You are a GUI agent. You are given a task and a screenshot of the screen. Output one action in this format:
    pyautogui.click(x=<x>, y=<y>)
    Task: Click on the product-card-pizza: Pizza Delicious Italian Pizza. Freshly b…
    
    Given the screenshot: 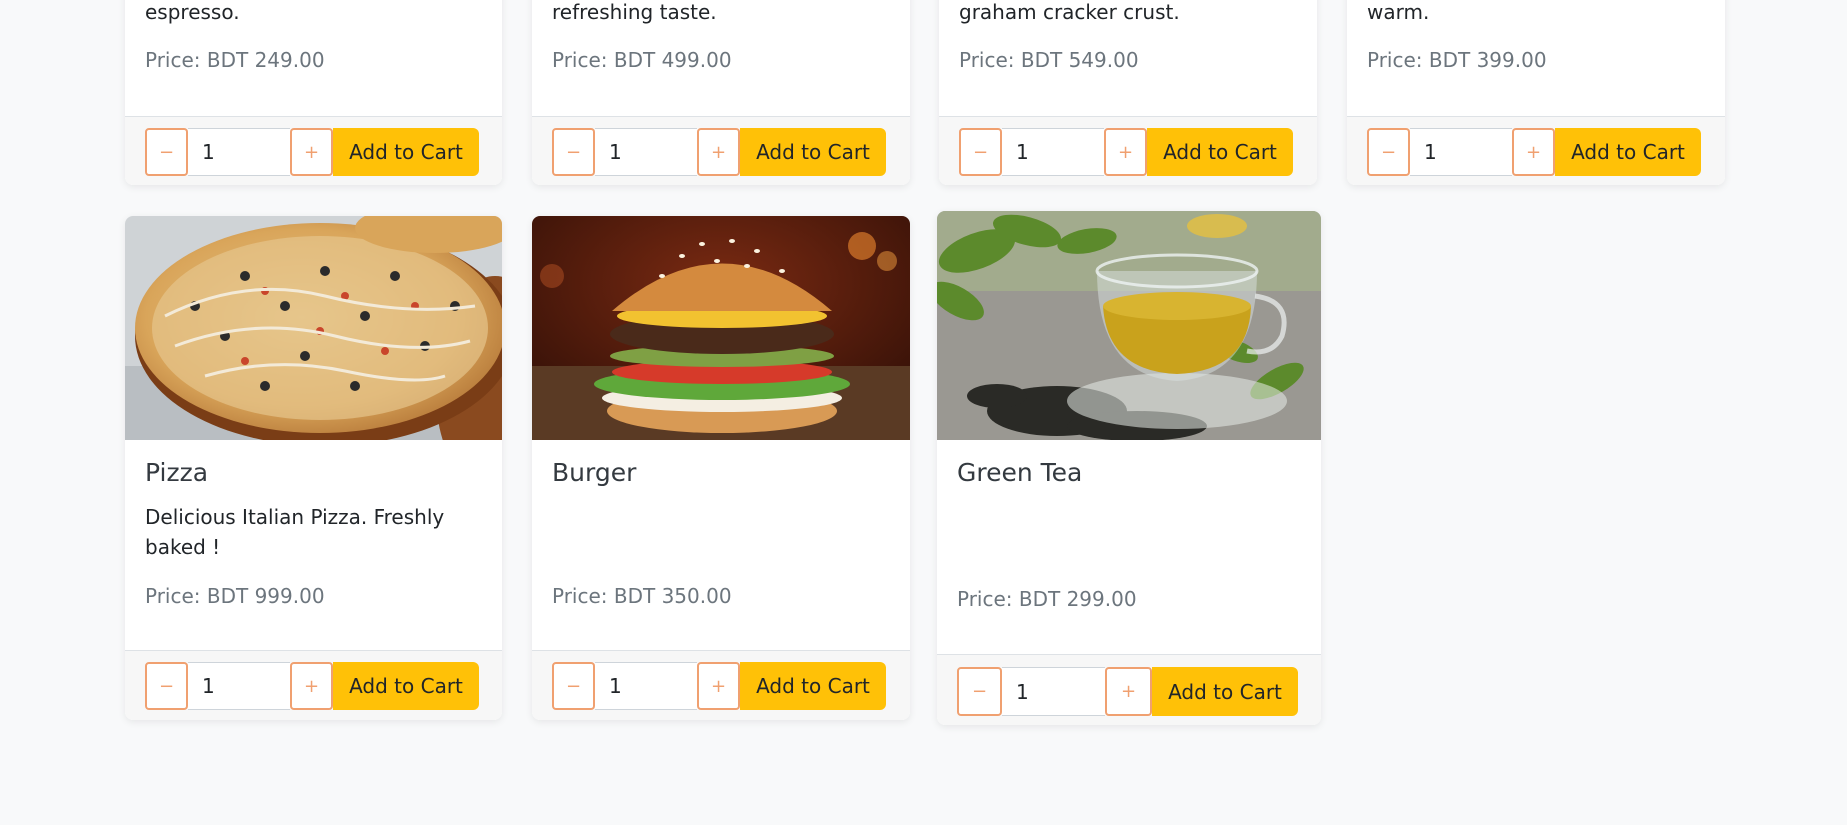 What is the action you would take?
    pyautogui.click(x=313, y=468)
    